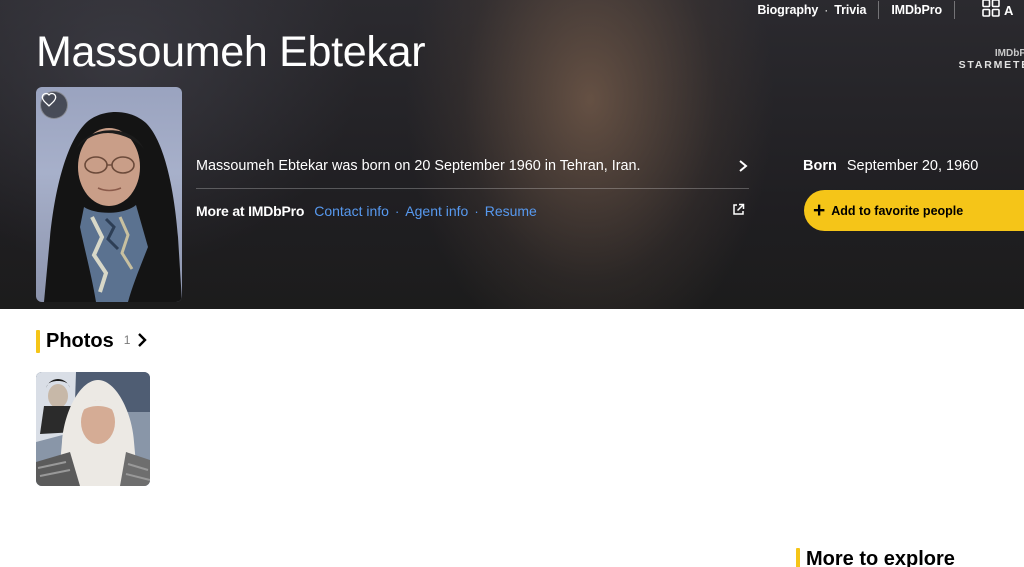 The height and width of the screenshot is (567, 1024). I want to click on more-to-explore-heading: More to explore, so click(875, 557).